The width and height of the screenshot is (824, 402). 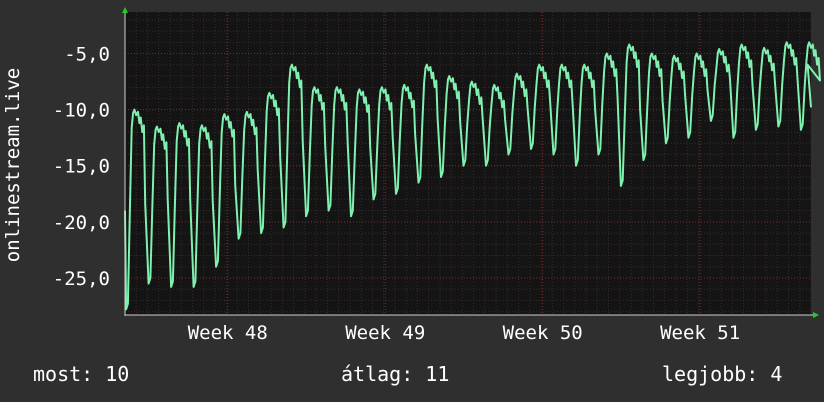 What do you see at coordinates (385, 333) in the screenshot?
I see `x-tick-label: Week 49` at bounding box center [385, 333].